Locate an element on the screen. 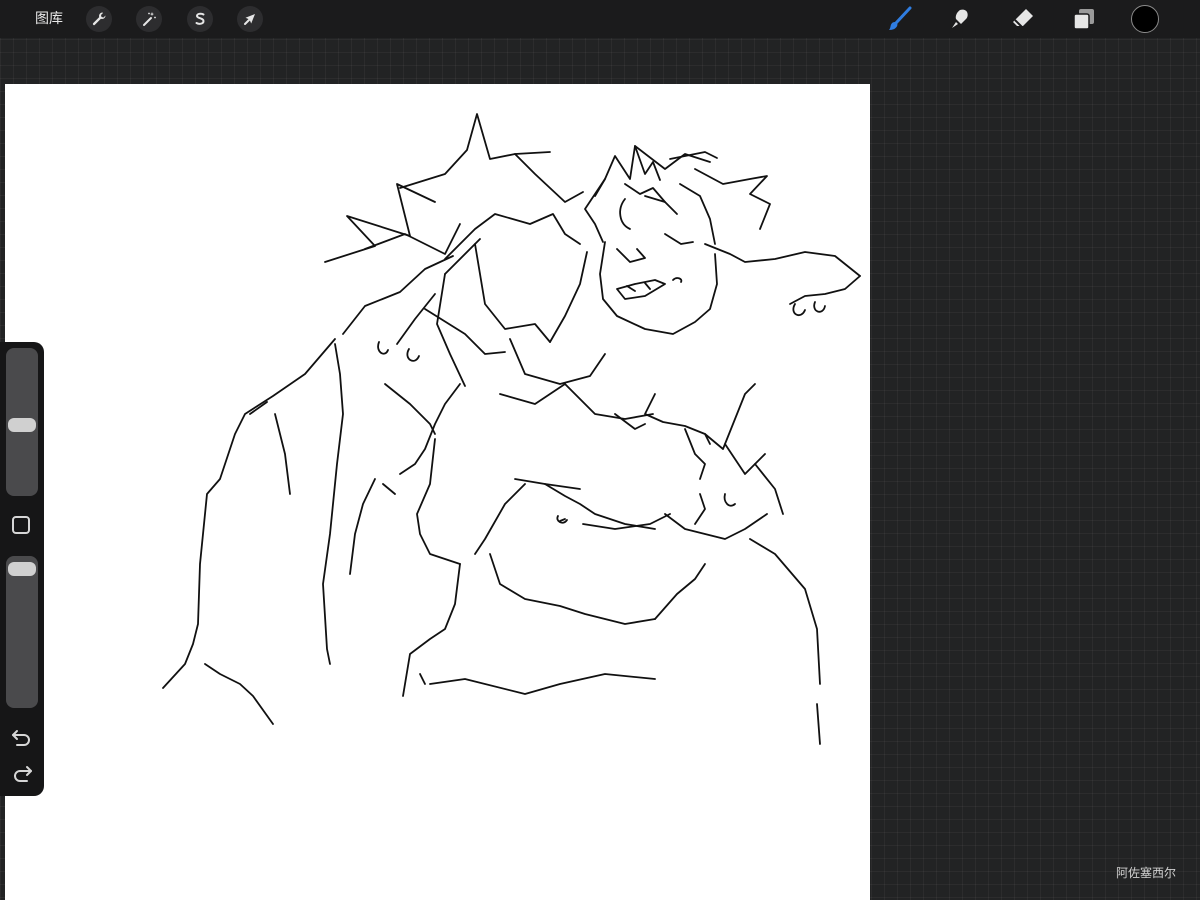 This screenshot has width=1200, height=900. arrow-cursor-icon is located at coordinates (249, 19).